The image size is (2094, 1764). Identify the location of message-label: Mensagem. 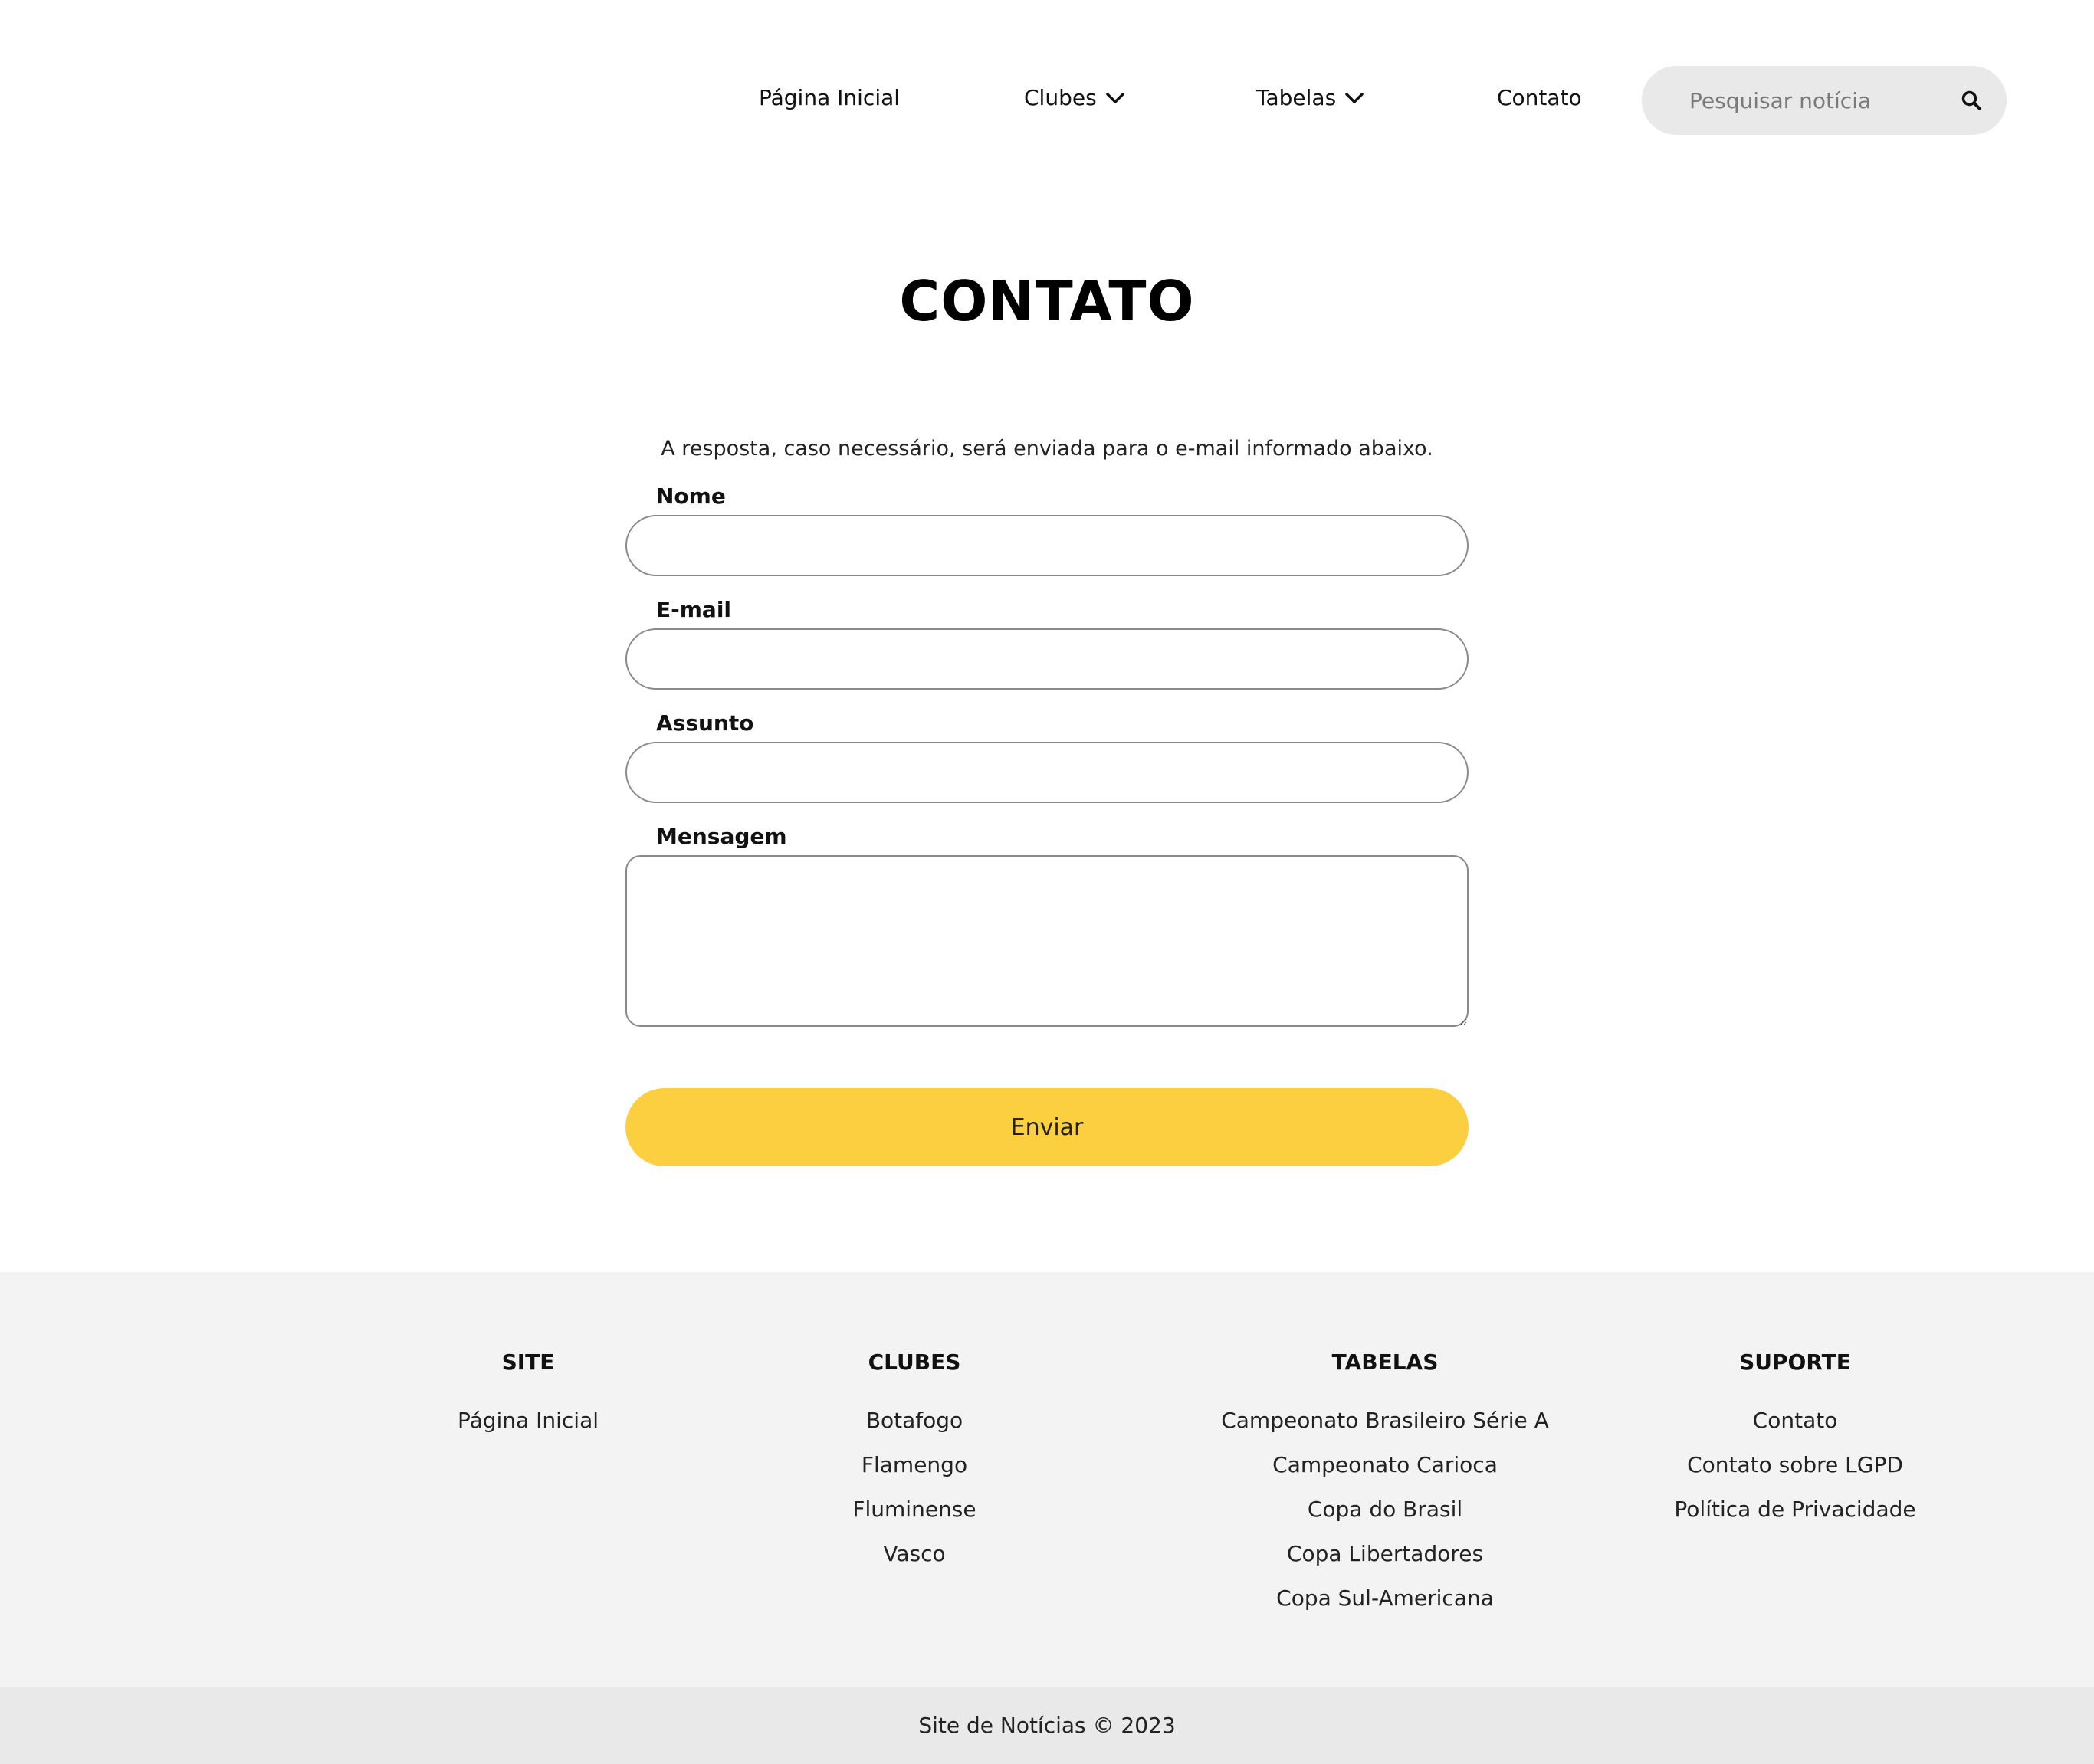
(721, 836).